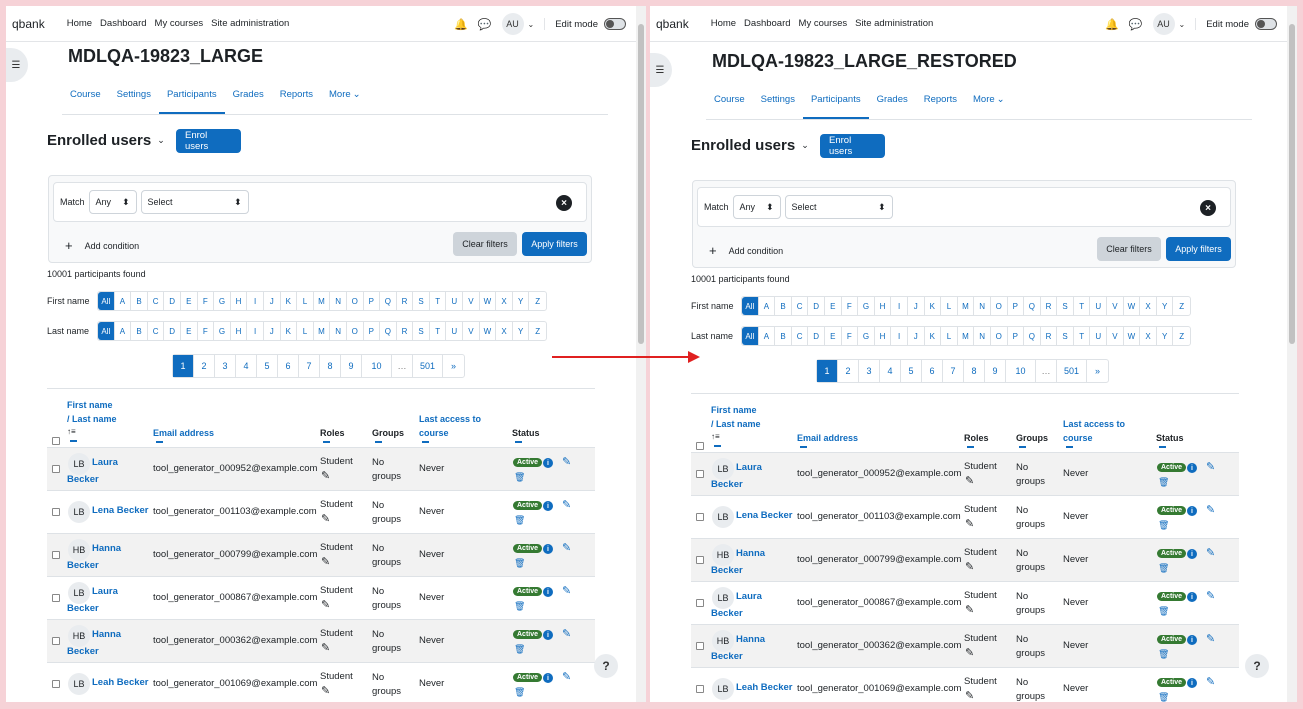  I want to click on initial-all: All, so click(750, 306).